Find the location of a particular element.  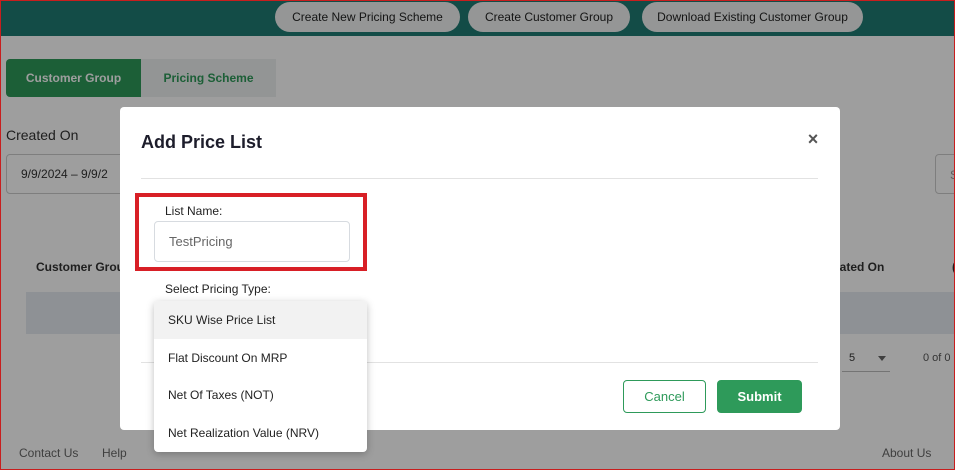

list-name-input: TestPricing is located at coordinates (252, 241).